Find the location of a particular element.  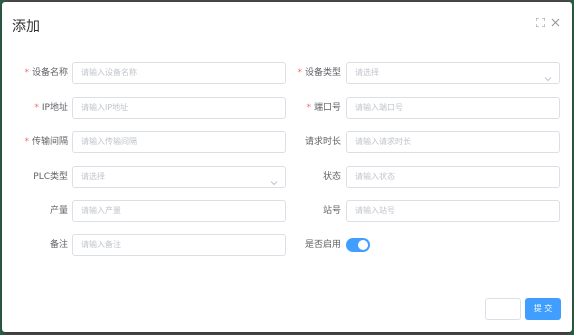

switch-knob is located at coordinates (363, 245).